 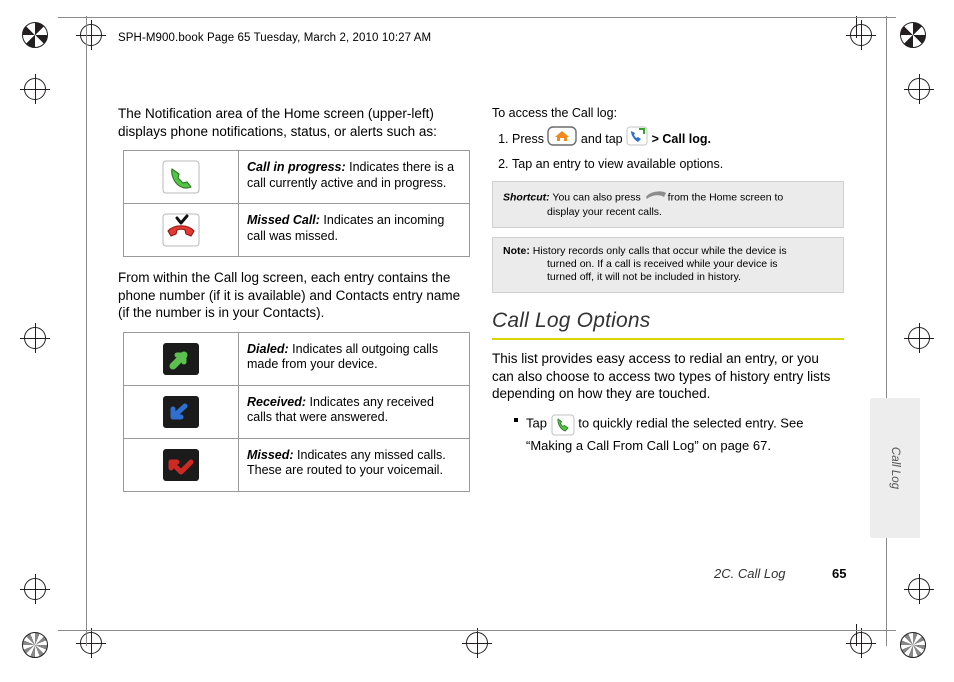 What do you see at coordinates (681, 138) in the screenshot?
I see `step-one-post: > Call log.` at bounding box center [681, 138].